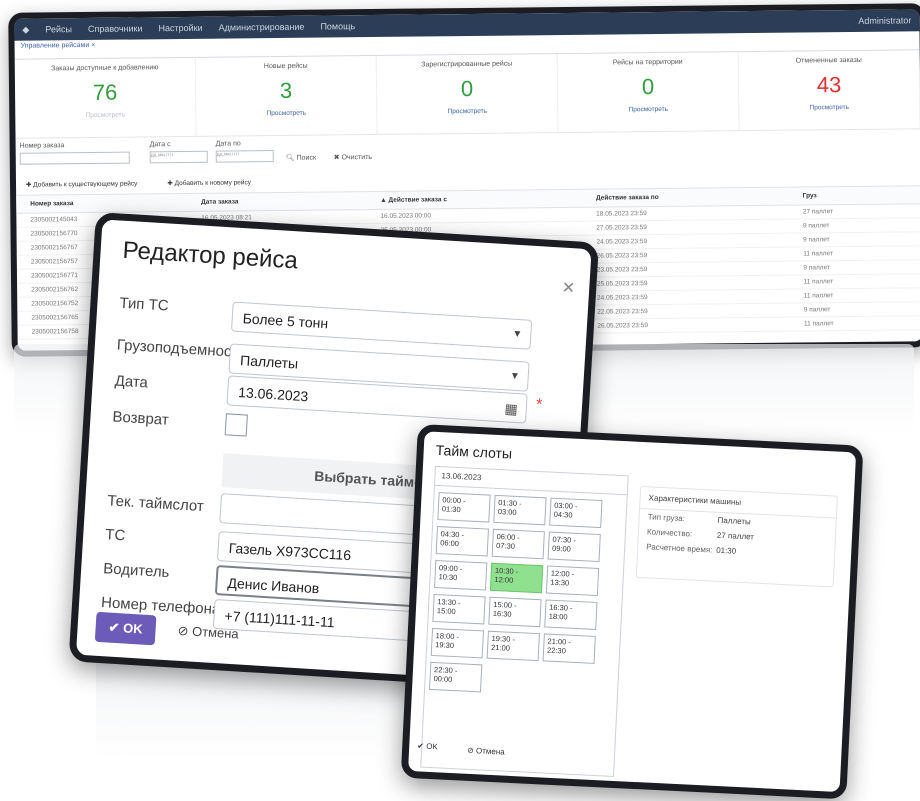 The image size is (920, 801). I want to click on date-from-label: Дата с, so click(160, 145).